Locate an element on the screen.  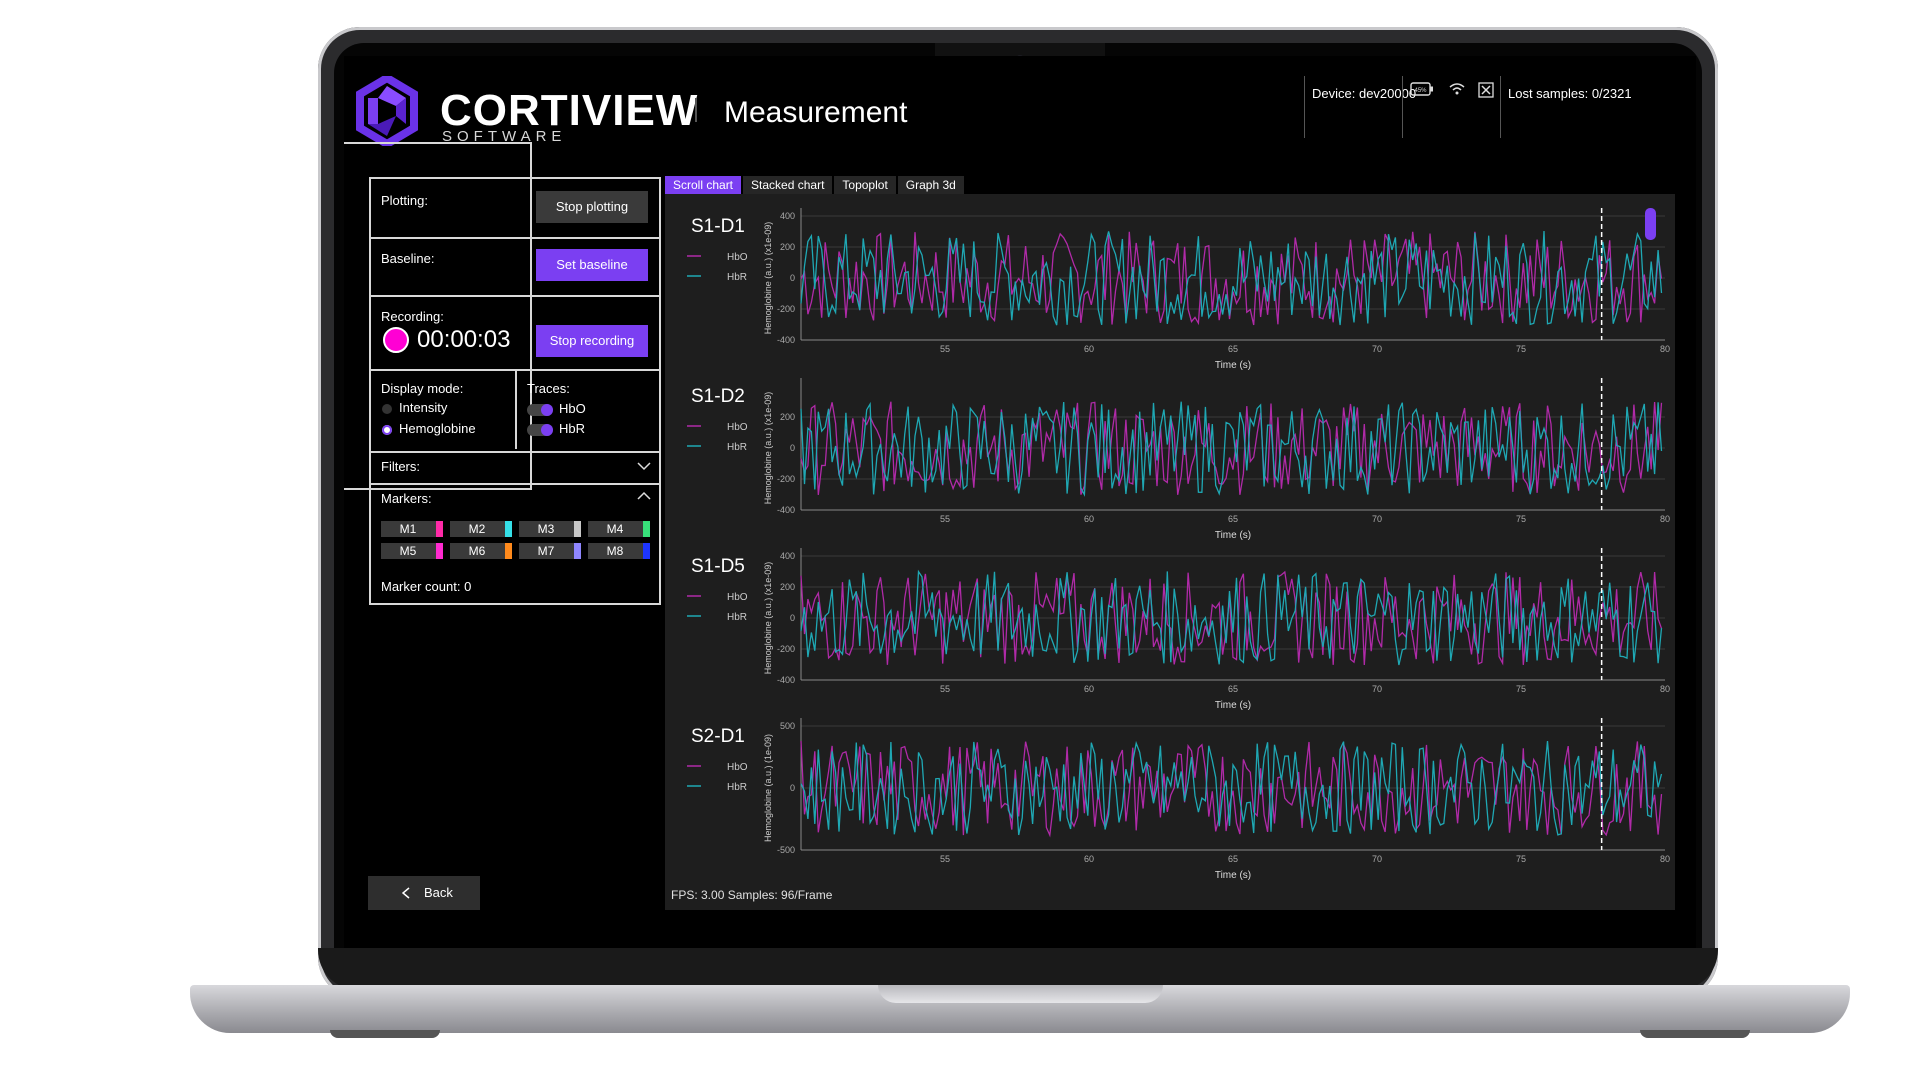
recording-row: Recording: 00:00:03 Stop recording is located at coordinates (515, 333).